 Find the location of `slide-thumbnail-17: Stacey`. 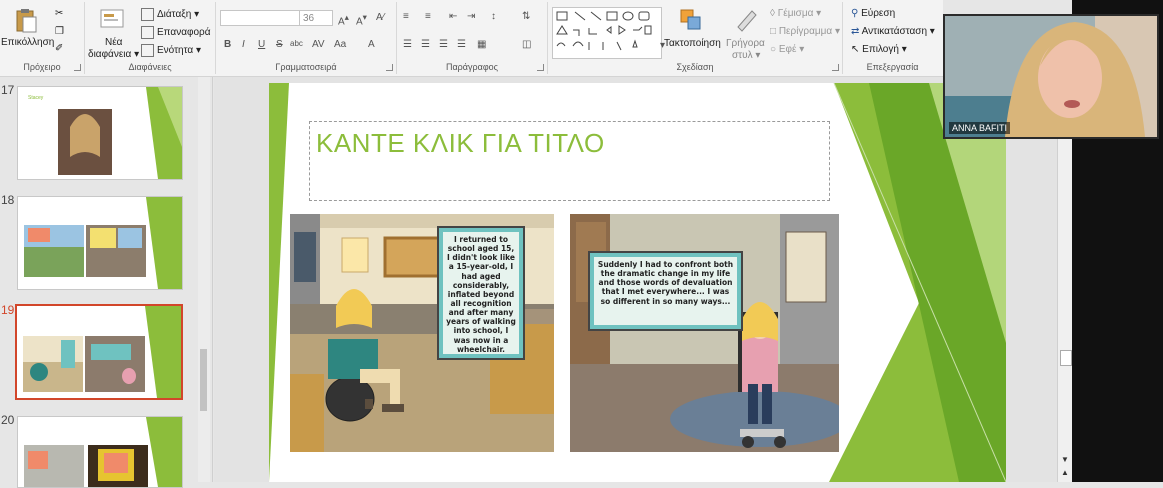

slide-thumbnail-17: Stacey is located at coordinates (100, 133).